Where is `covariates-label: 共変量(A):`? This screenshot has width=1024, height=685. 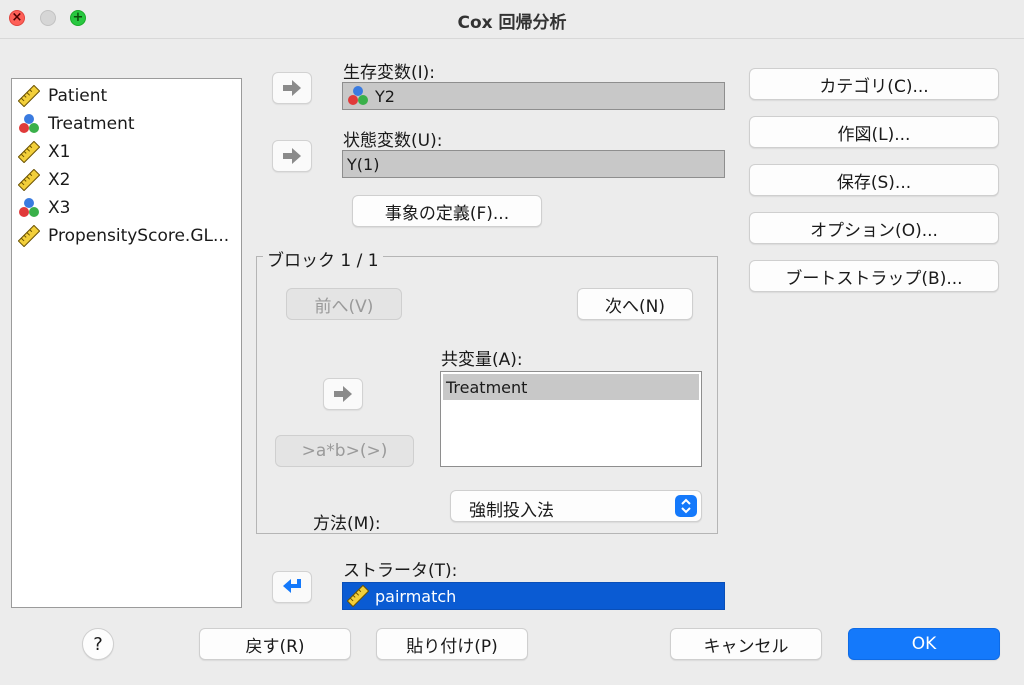 covariates-label: 共変量(A): is located at coordinates (482, 360).